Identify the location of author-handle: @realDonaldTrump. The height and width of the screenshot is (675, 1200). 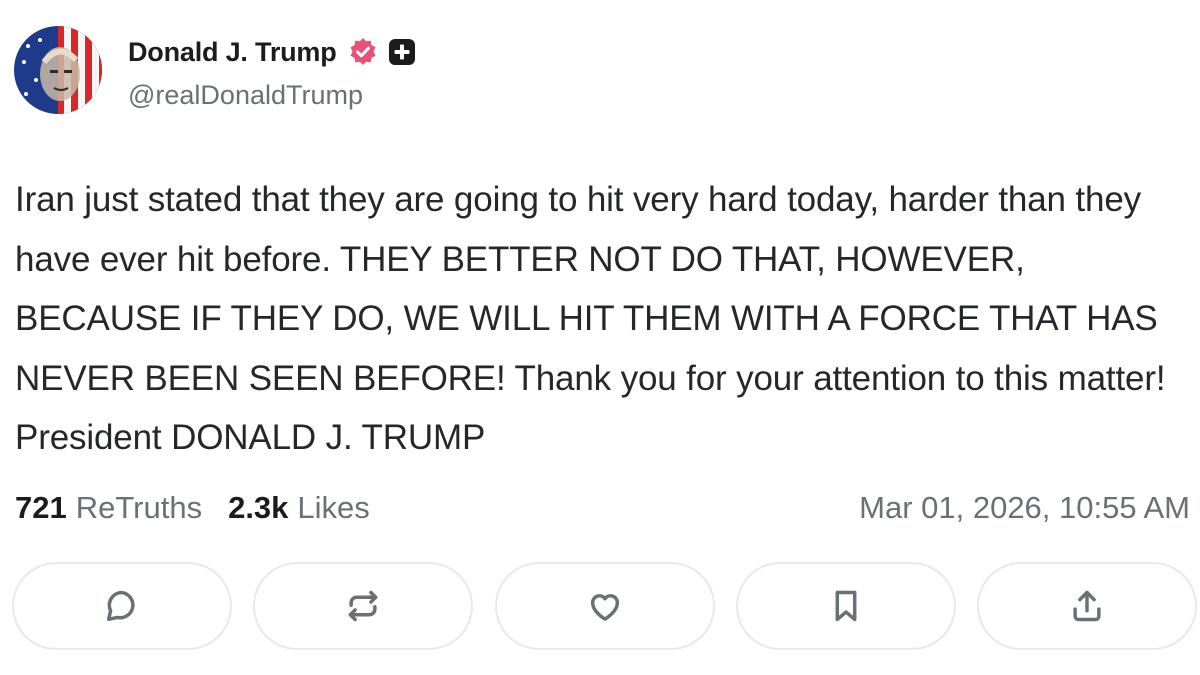
(272, 95).